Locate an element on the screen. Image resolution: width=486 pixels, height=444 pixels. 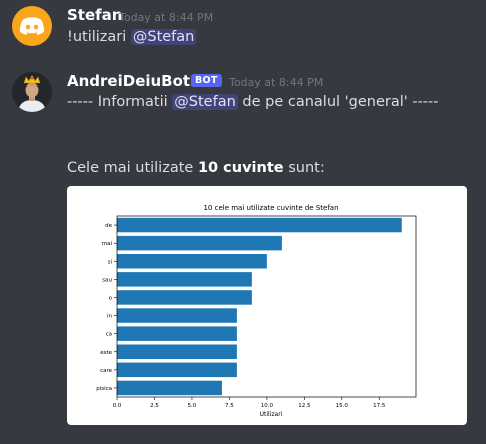
x-tick-label: 15.0 is located at coordinates (342, 406).